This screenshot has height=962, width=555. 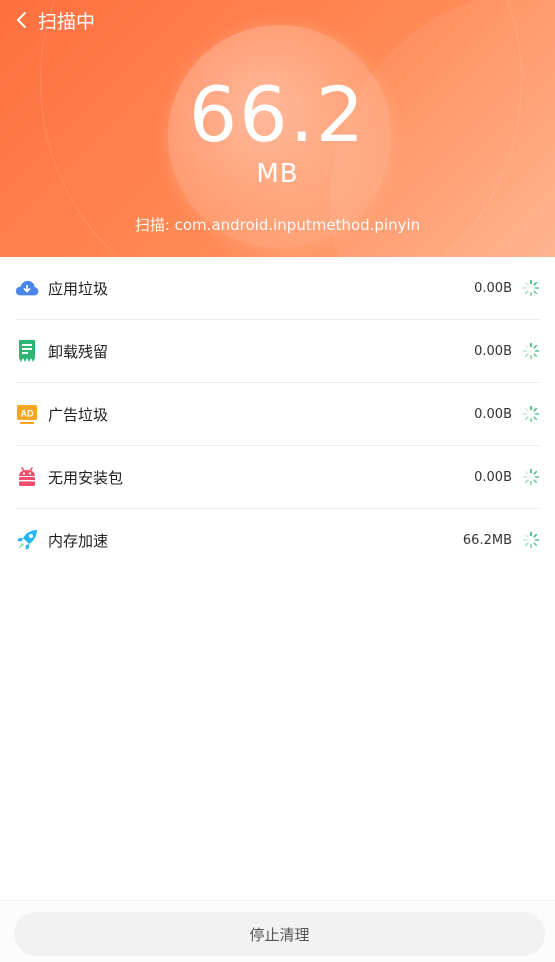 I want to click on list-item-memory-boost: 内存加速 66.2MB, so click(x=277, y=540).